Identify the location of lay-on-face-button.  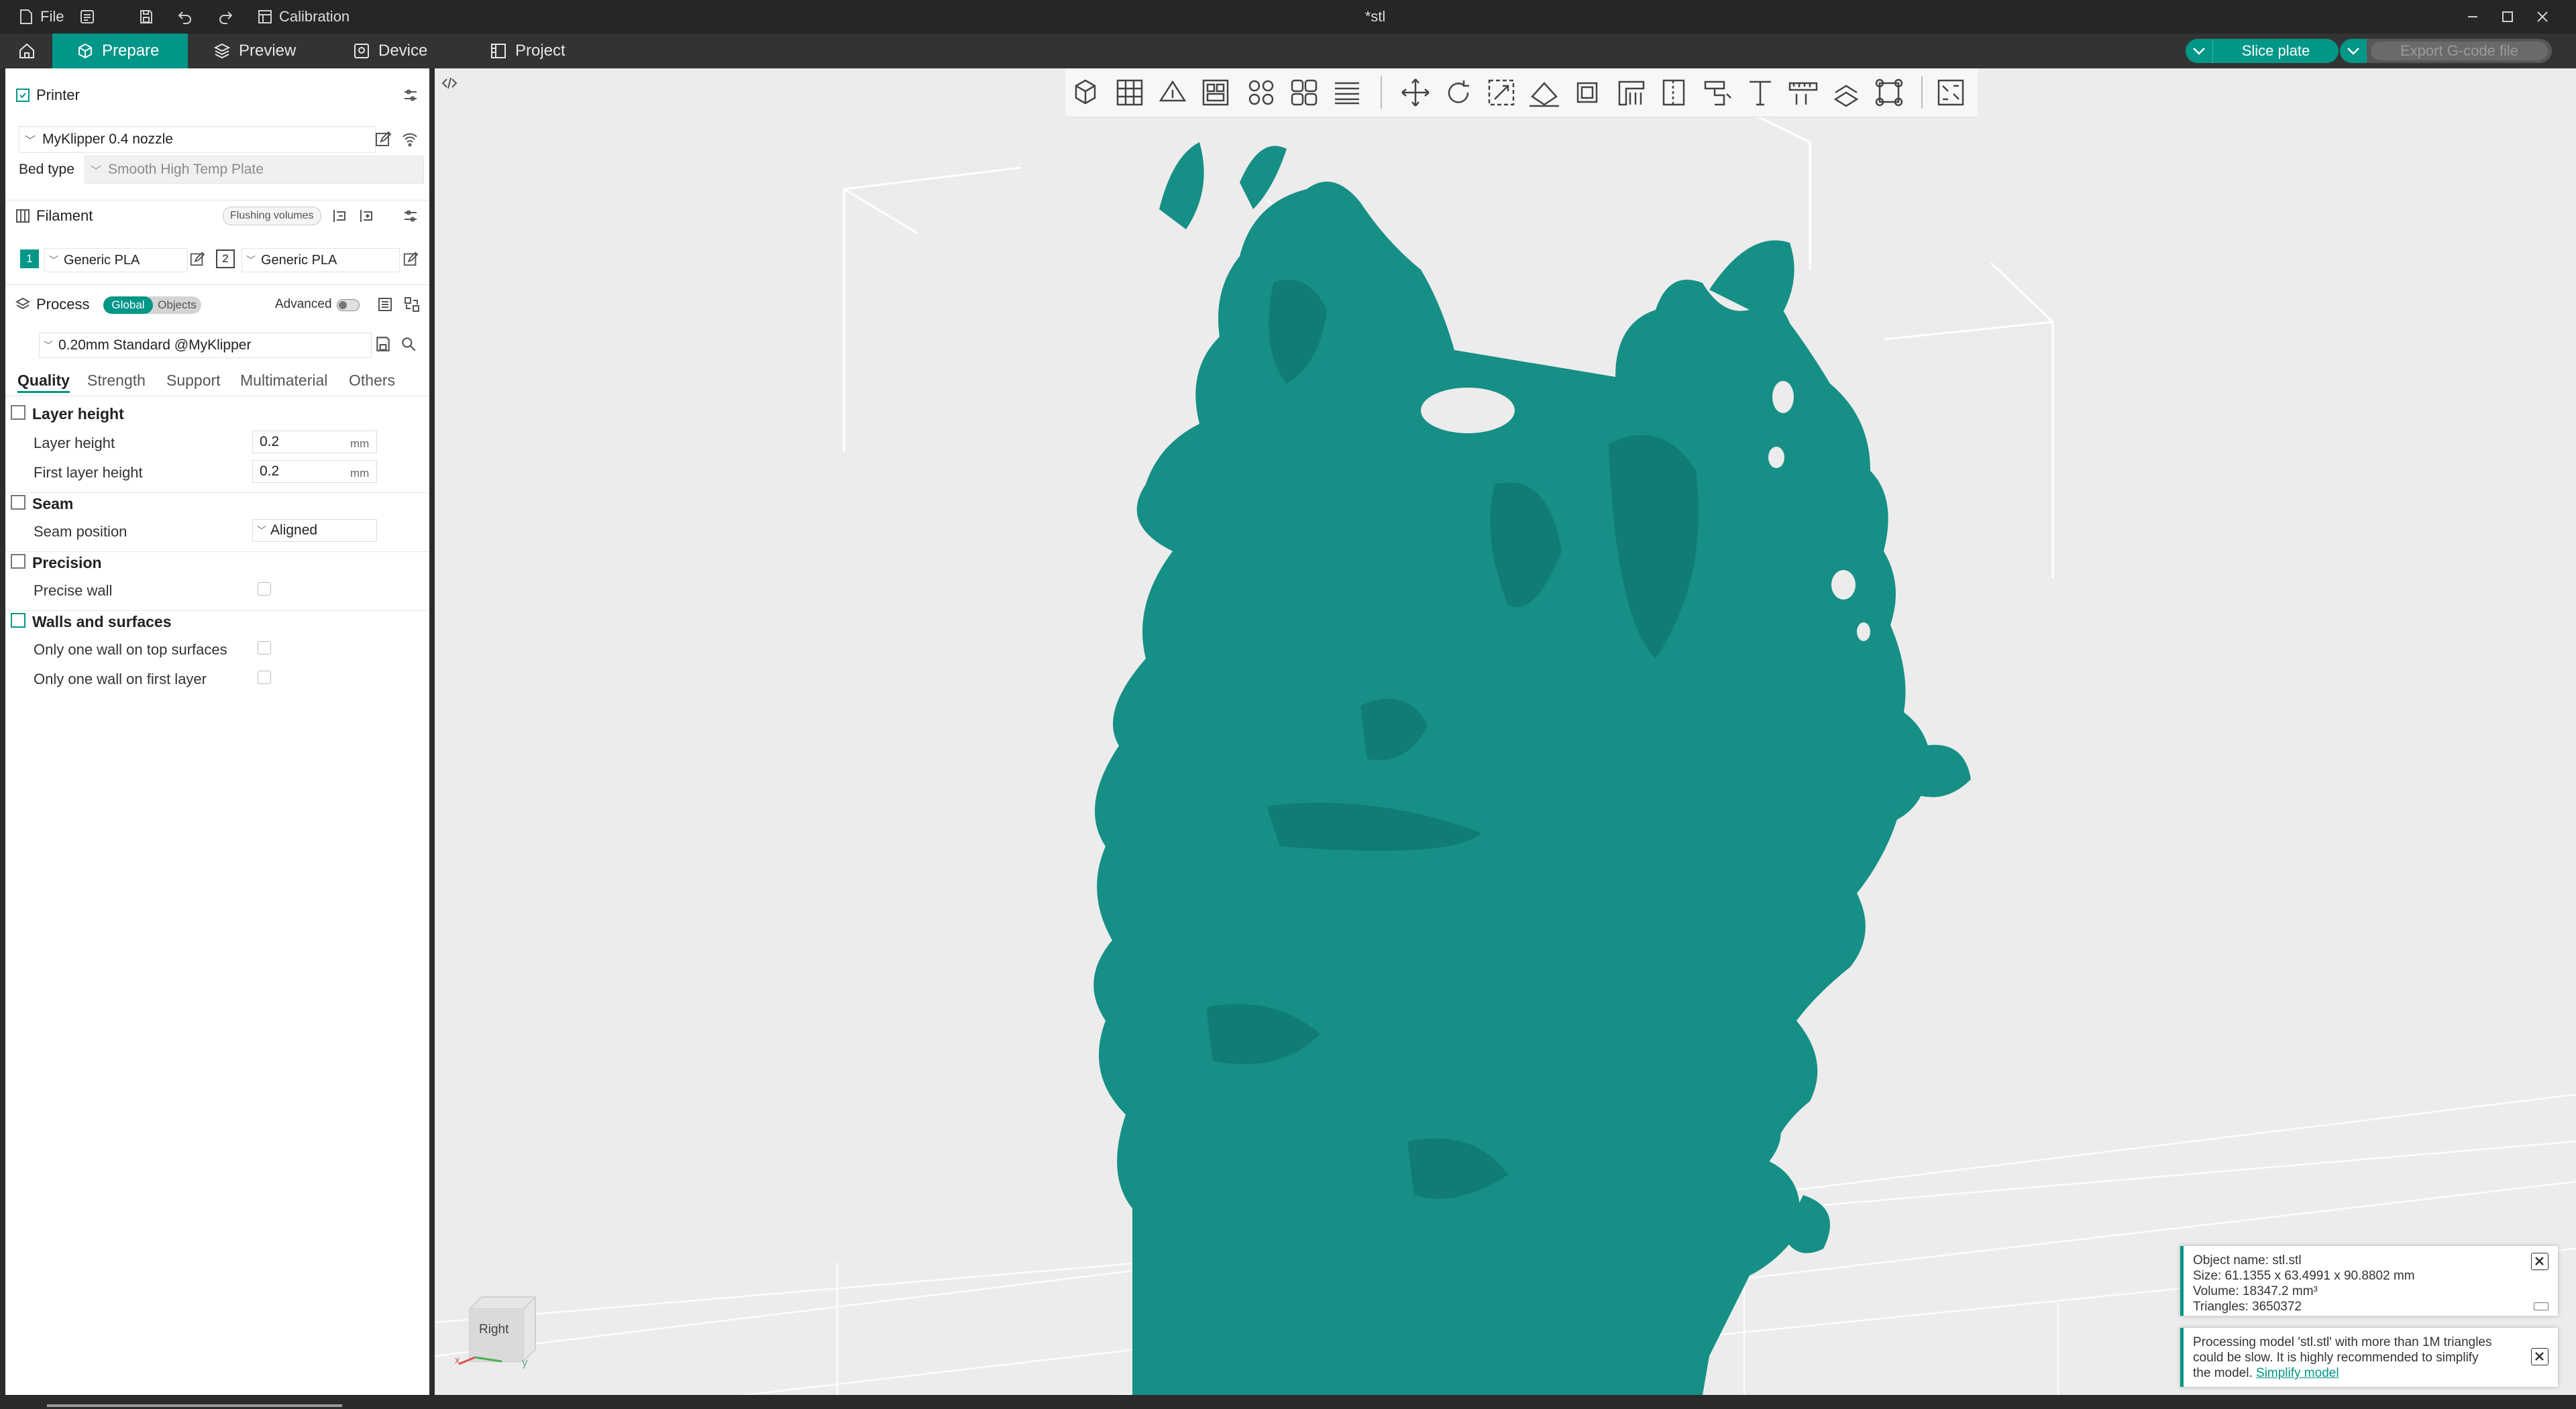
(1544, 92).